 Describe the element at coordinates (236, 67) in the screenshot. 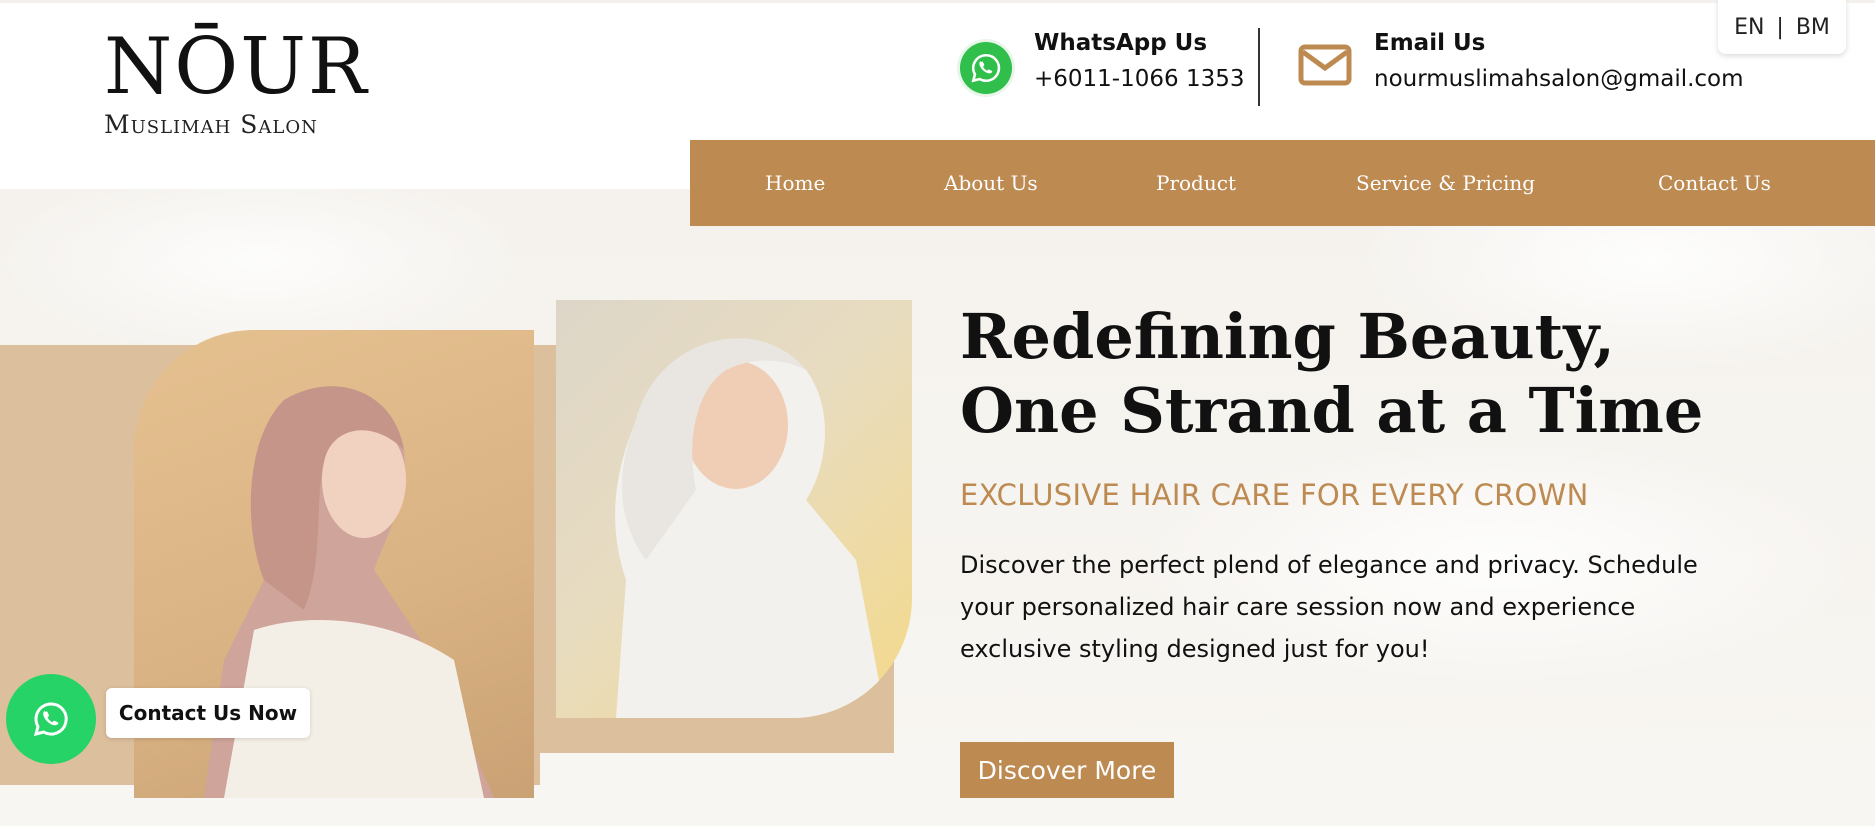

I see `logo-wordmark: NŌUR` at that location.